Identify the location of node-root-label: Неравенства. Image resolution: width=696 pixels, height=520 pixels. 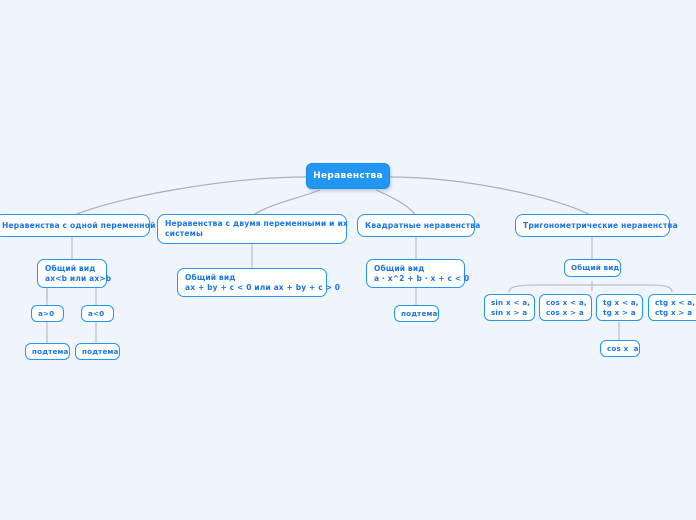
(348, 176).